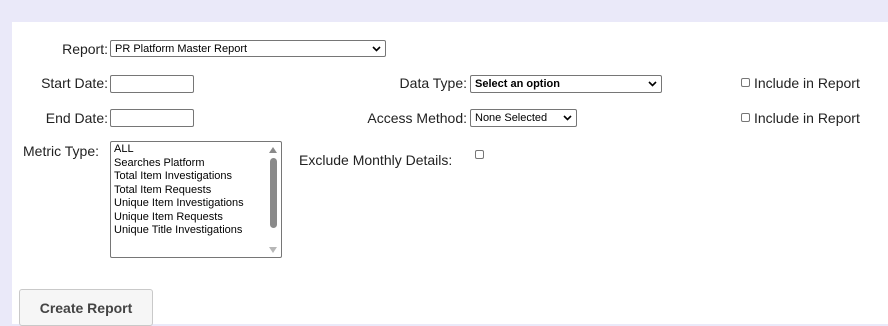 The image size is (888, 326). What do you see at coordinates (273, 193) in the screenshot?
I see `scrollbar-thumb` at bounding box center [273, 193].